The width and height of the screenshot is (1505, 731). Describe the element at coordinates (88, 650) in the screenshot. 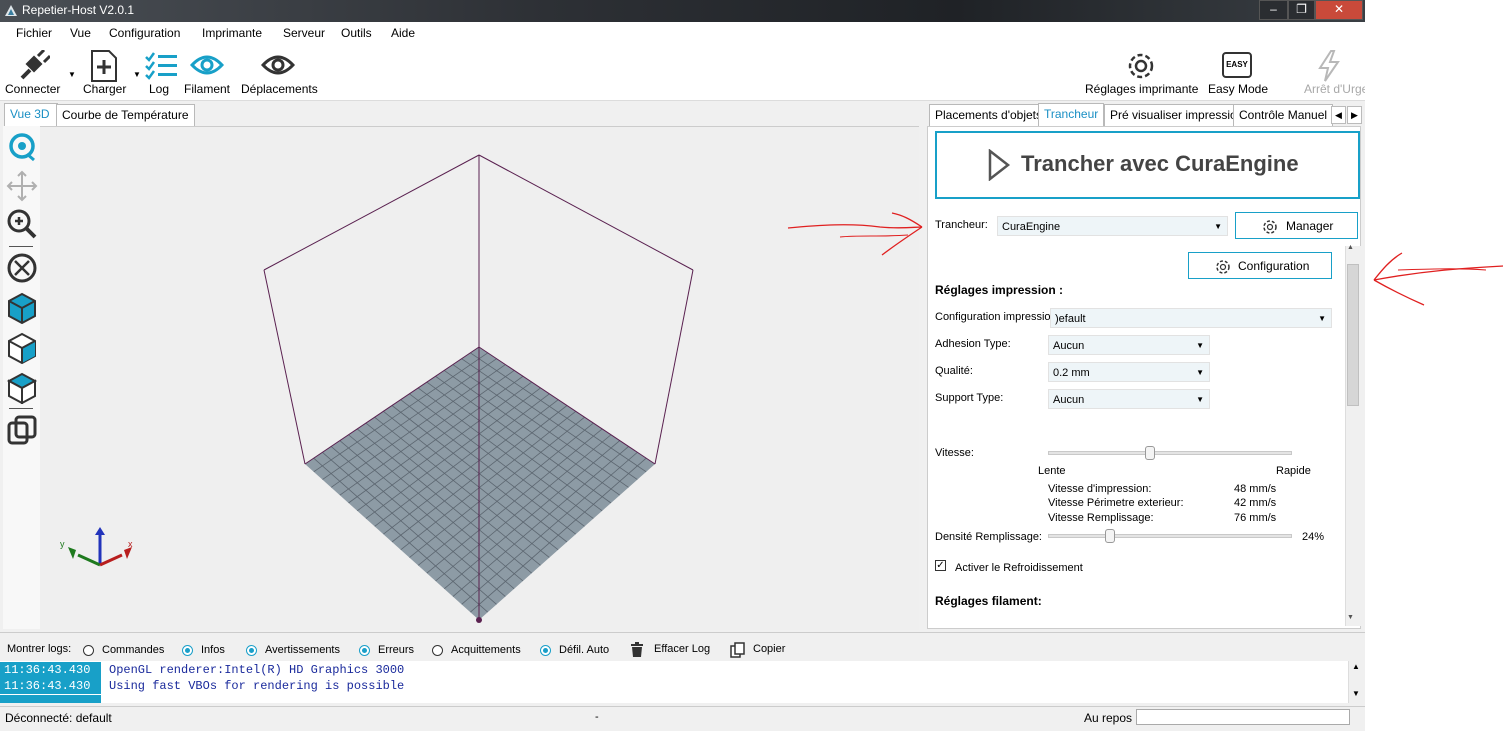

I see `log-filter-commands-radio` at that location.